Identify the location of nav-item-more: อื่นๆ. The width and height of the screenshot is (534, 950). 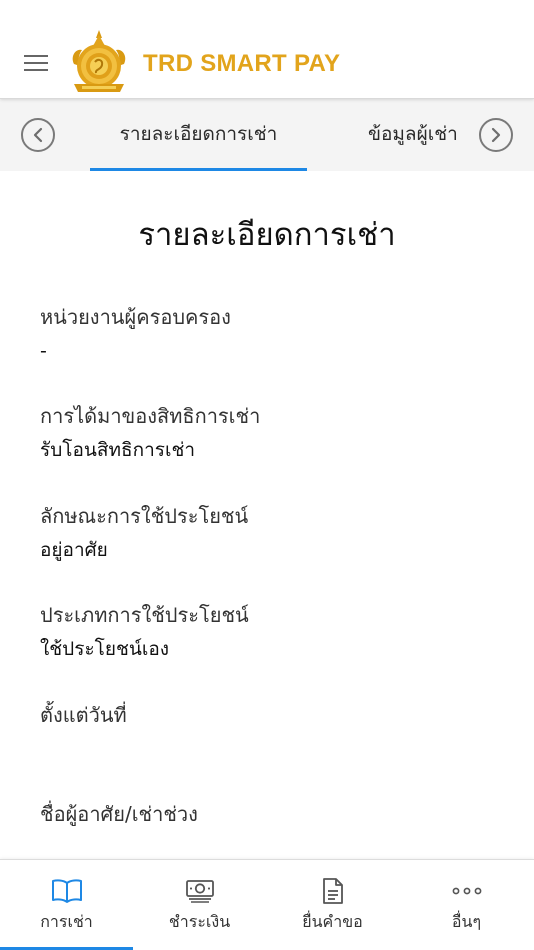
(466, 905).